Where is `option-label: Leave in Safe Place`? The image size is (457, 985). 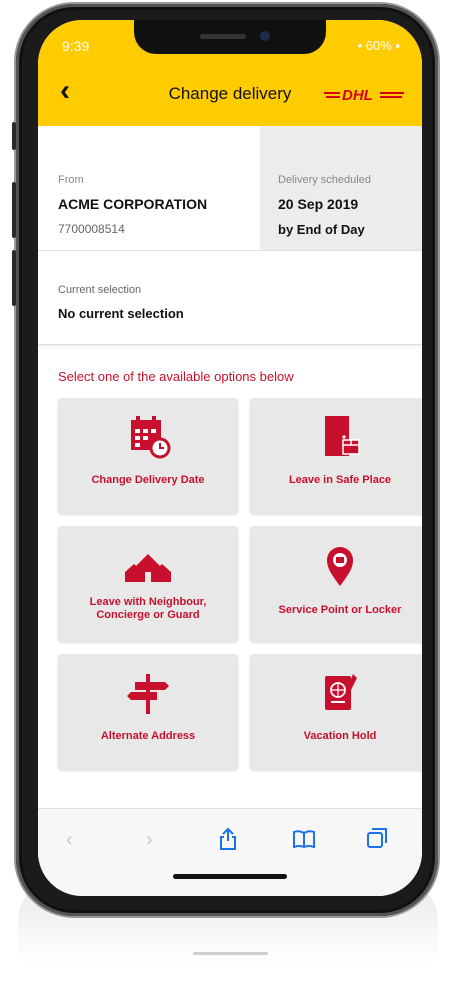
option-label: Leave in Safe Place is located at coordinates (340, 480).